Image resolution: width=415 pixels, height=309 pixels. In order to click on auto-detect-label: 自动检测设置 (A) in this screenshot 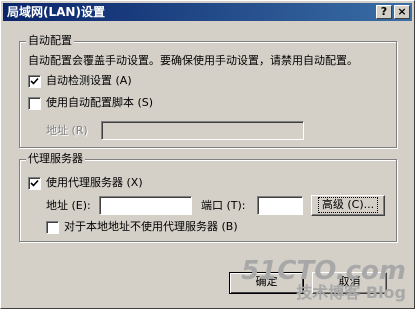, I will do `click(89, 81)`.